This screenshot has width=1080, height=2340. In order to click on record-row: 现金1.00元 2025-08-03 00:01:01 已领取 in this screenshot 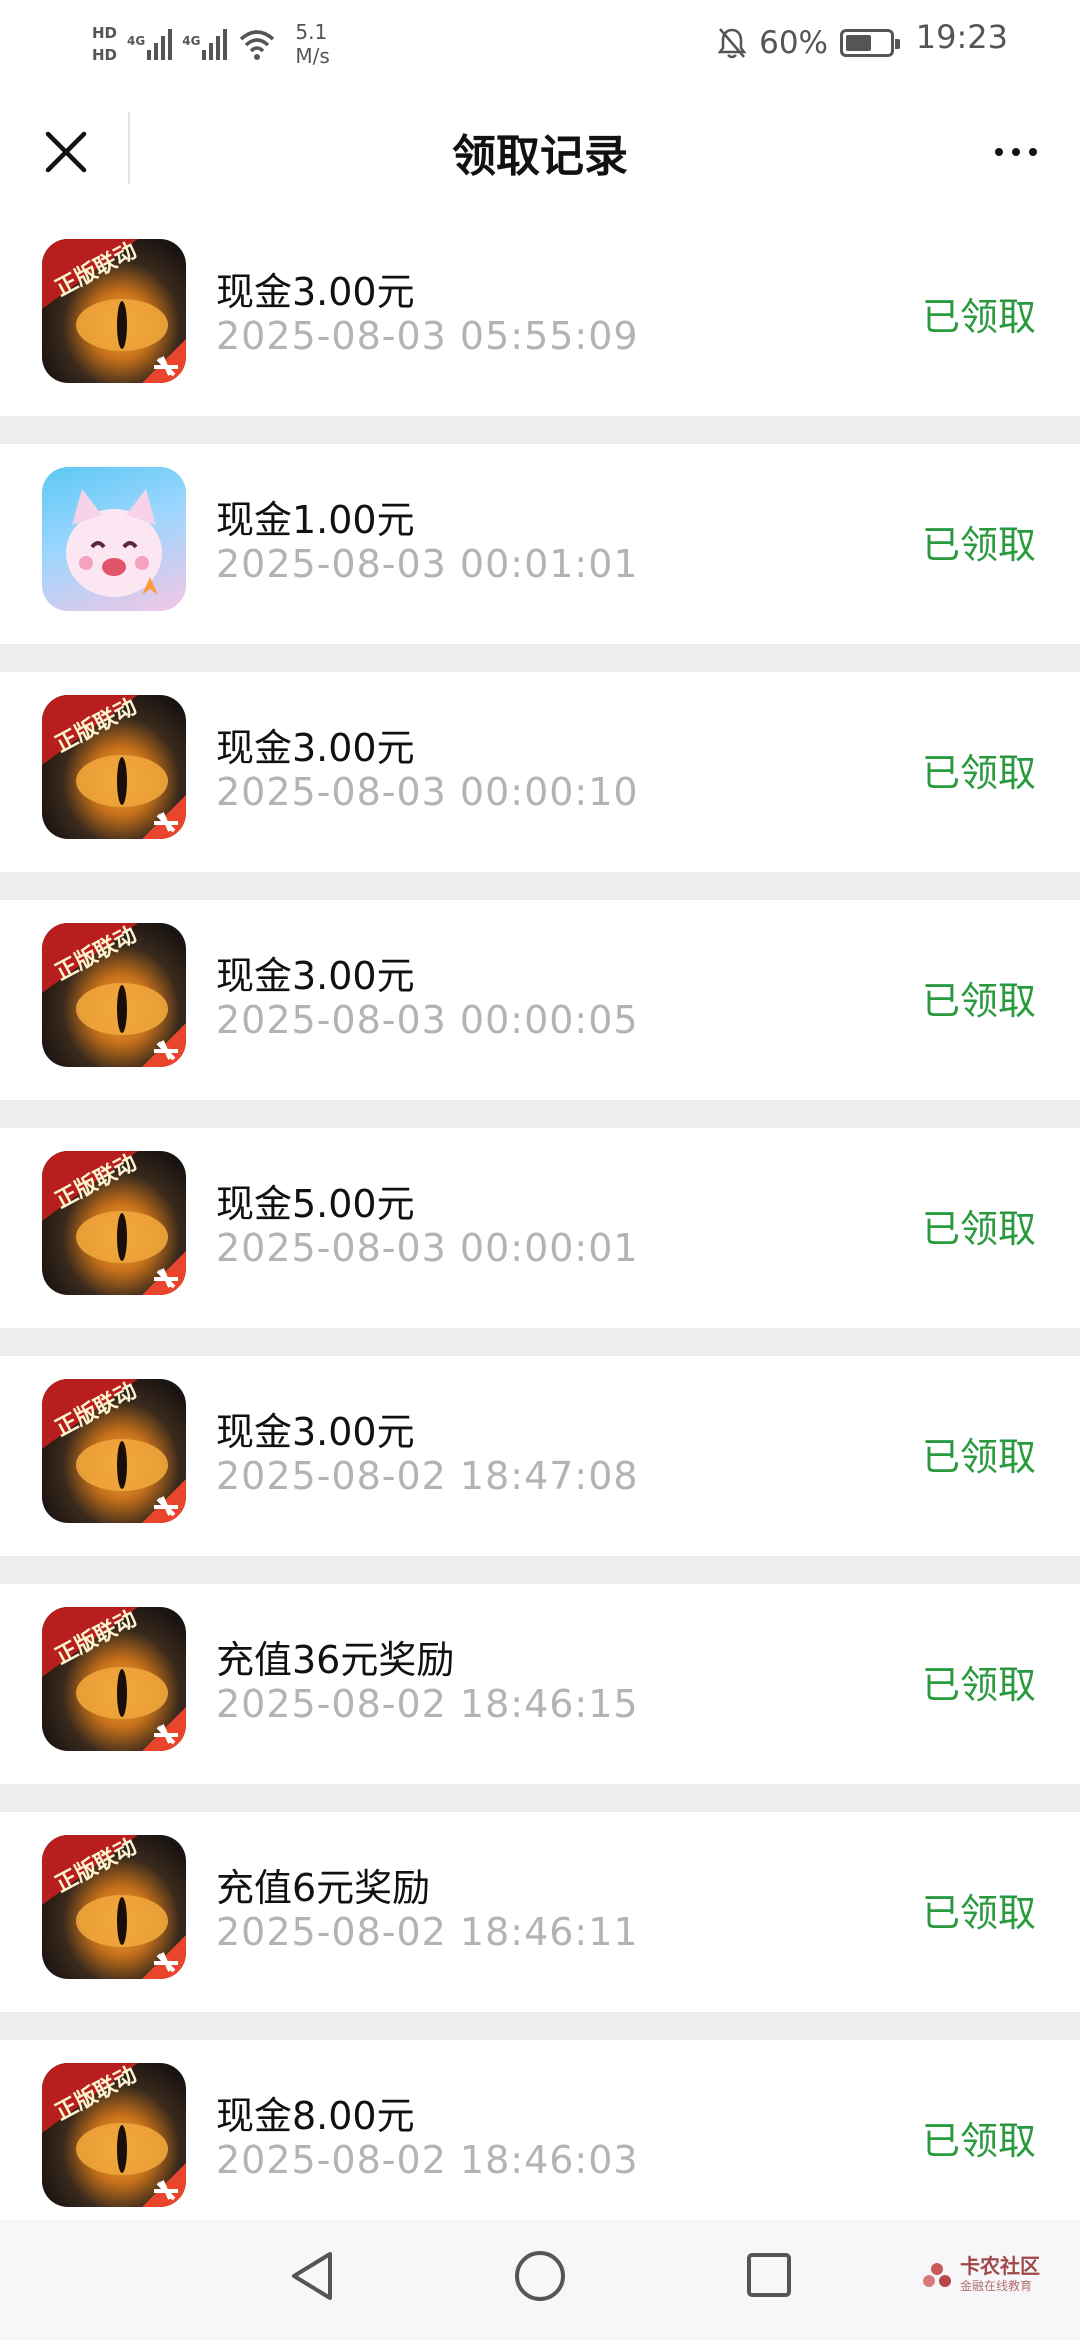, I will do `click(540, 544)`.